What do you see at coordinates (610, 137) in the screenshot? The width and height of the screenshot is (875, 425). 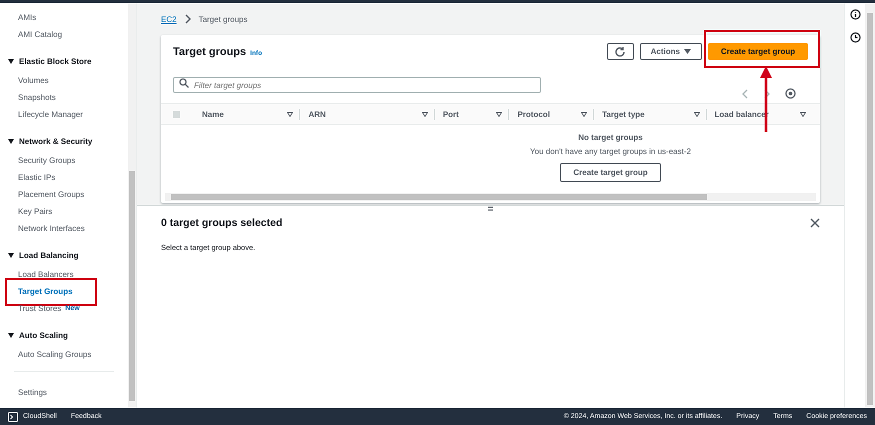 I see `empty-state-title: No target groups` at bounding box center [610, 137].